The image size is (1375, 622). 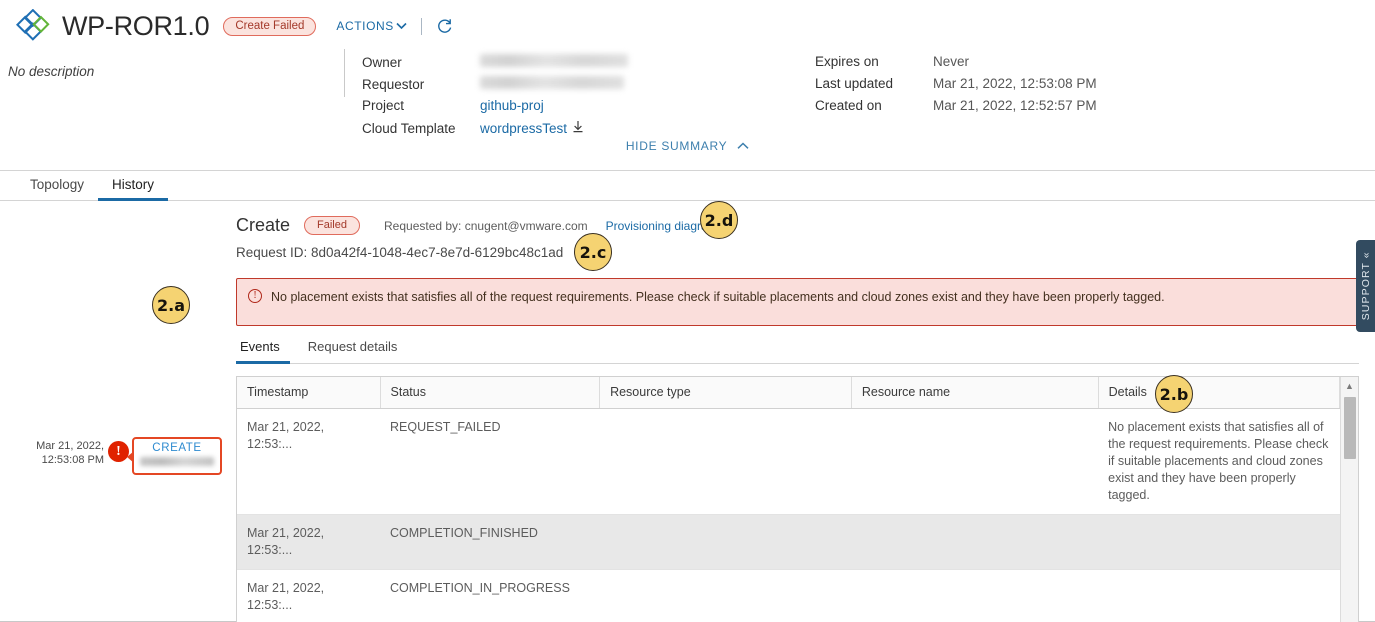 I want to click on request-title: Create, so click(x=263, y=225).